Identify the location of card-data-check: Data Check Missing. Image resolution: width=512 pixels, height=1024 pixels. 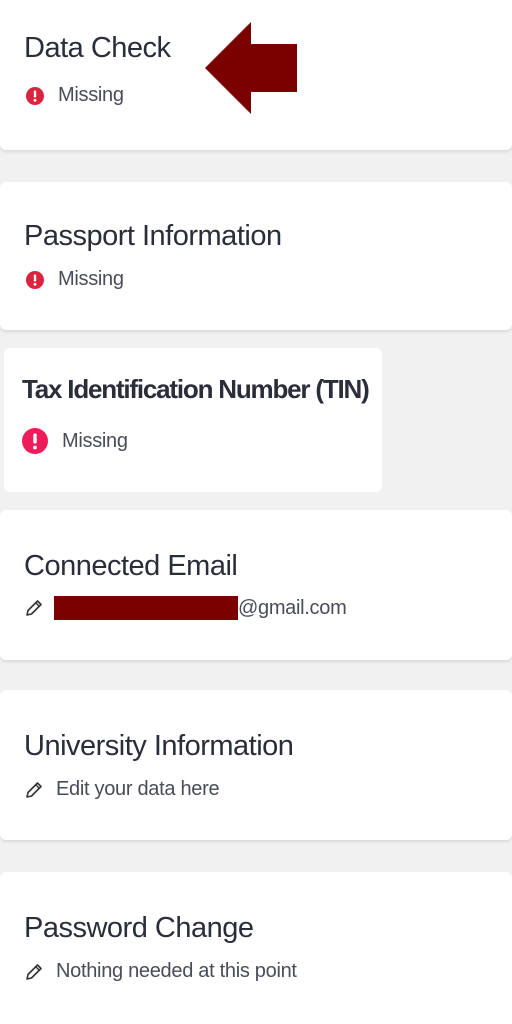
(256, 75).